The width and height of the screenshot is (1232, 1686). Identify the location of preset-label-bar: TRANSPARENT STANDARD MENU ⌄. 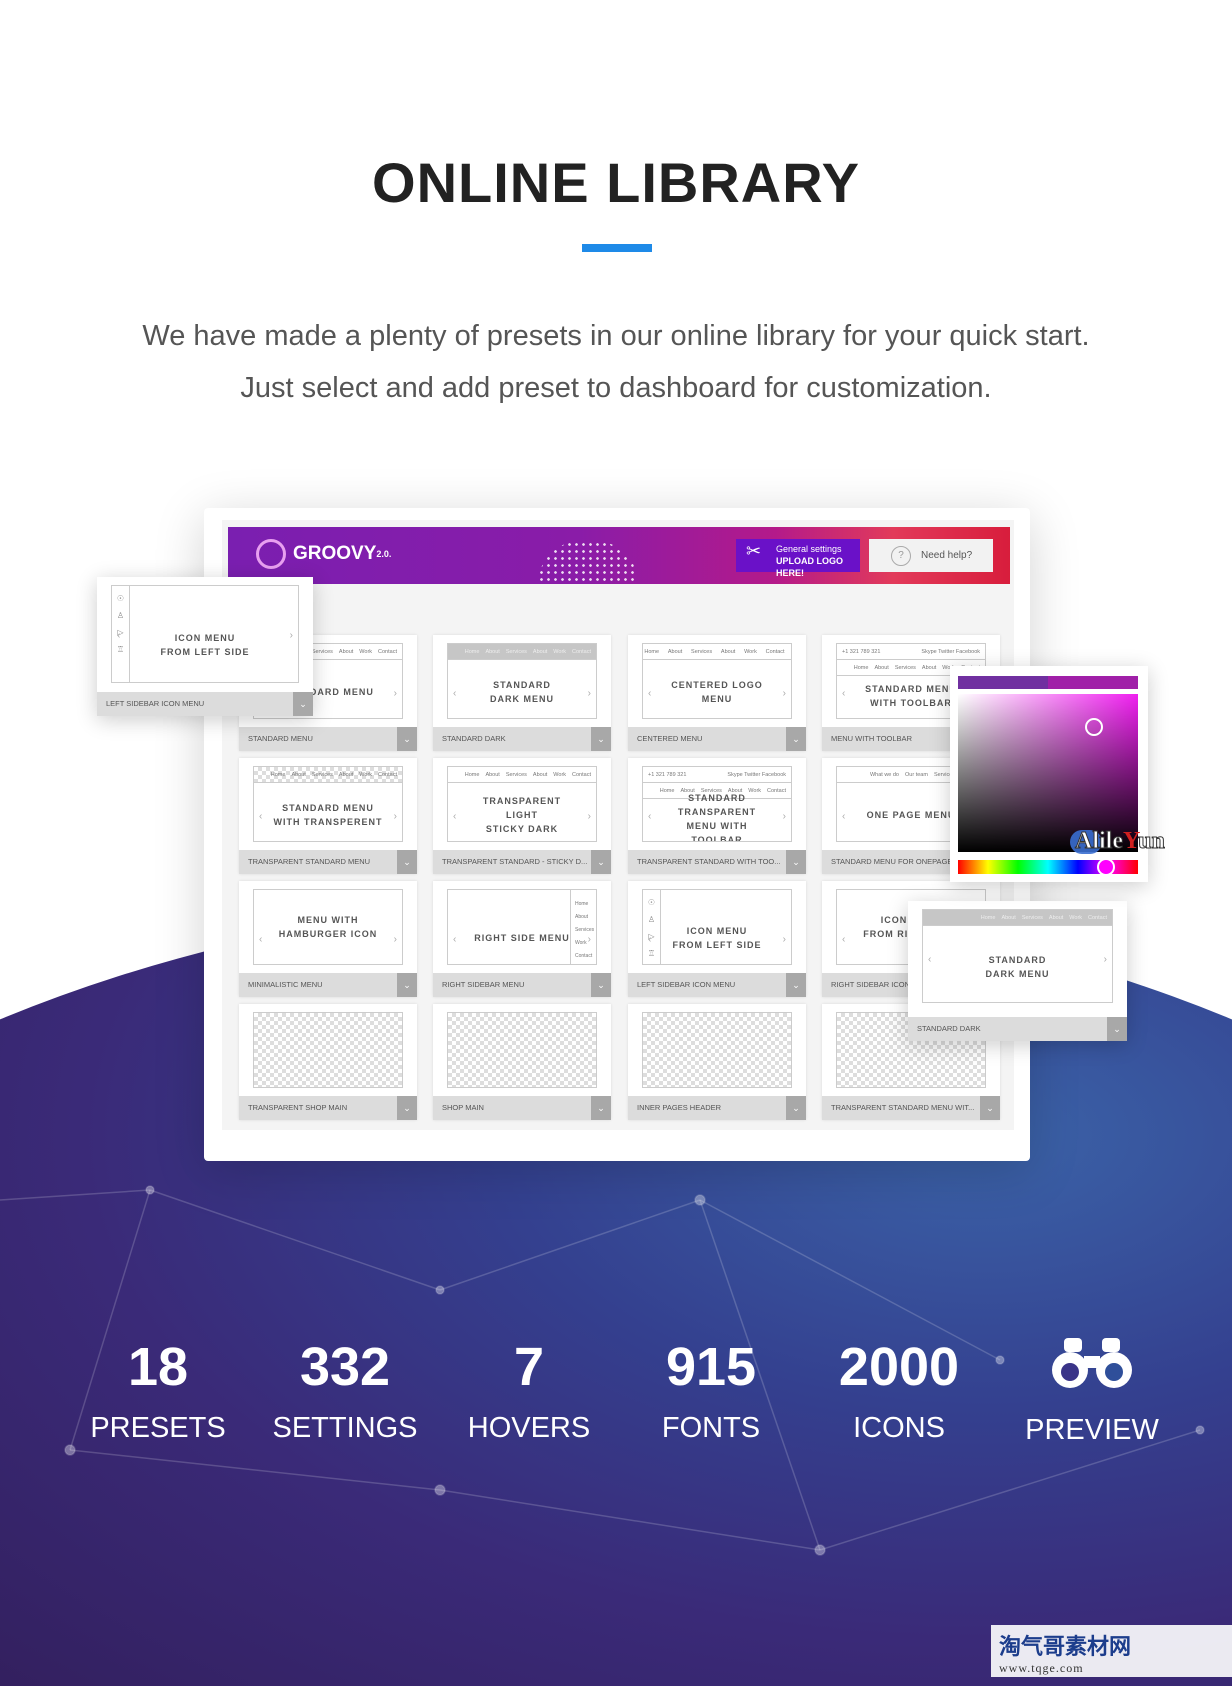
(328, 862).